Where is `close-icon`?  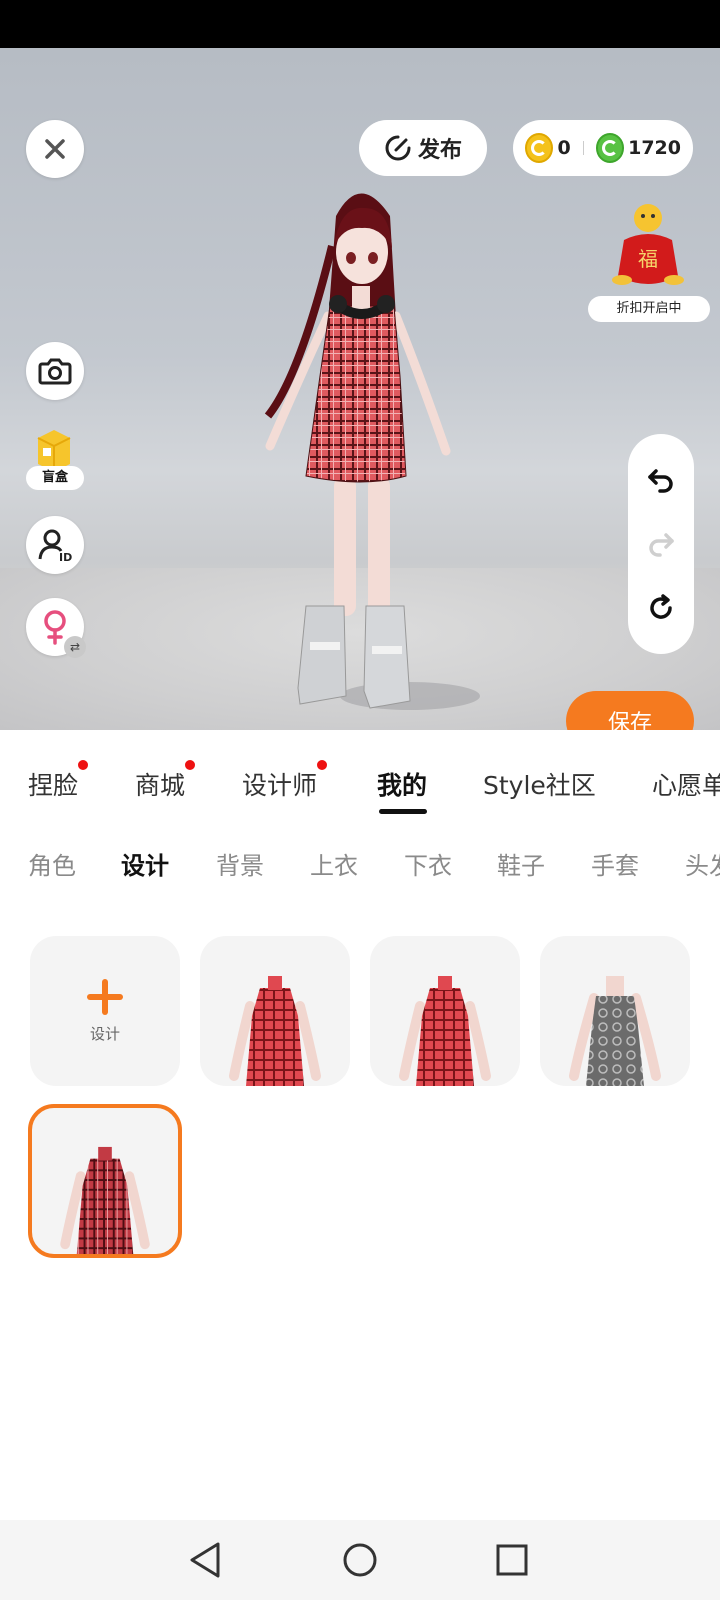 close-icon is located at coordinates (55, 149).